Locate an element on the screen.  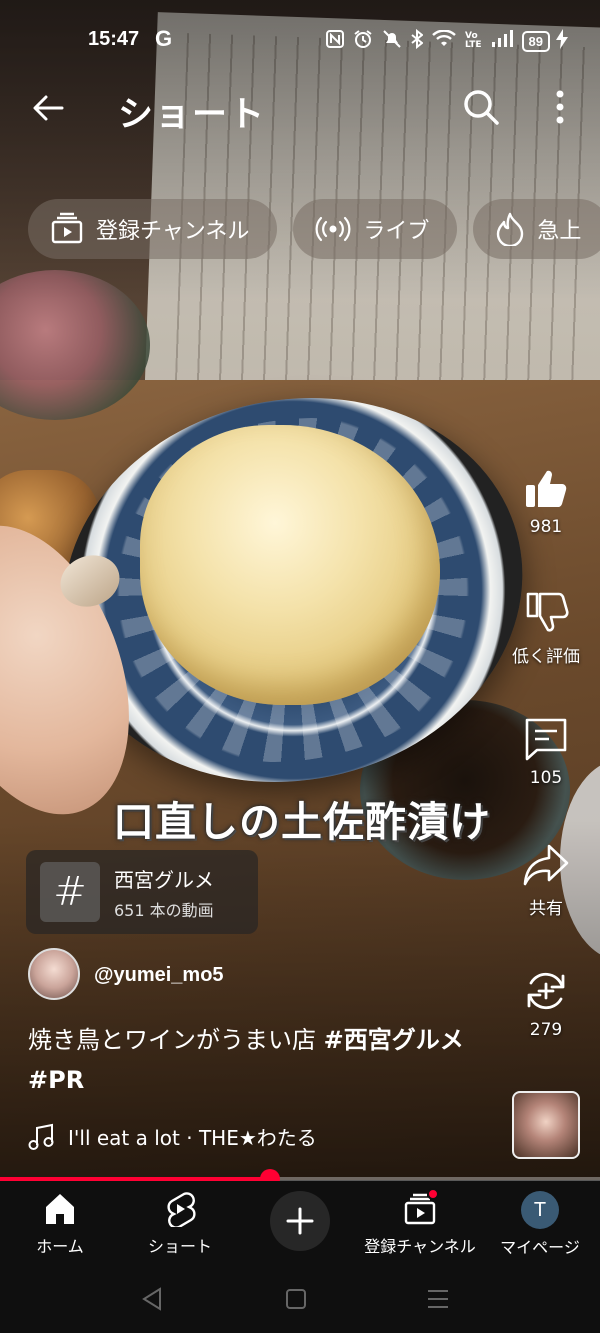
hashtag-card: # 西宮グルメ 651 本の動画 is located at coordinates (142, 892).